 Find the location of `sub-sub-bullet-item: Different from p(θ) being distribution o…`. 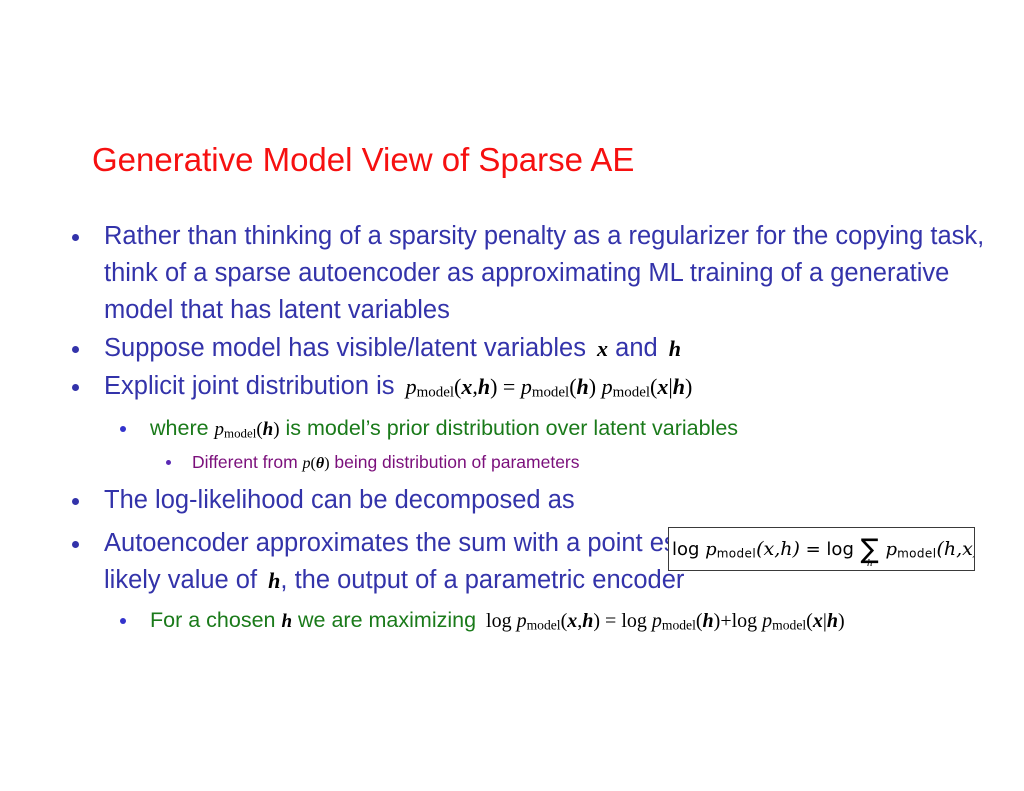

sub-sub-bullet-item: Different from p(θ) being distribution o… is located at coordinates (527, 463).